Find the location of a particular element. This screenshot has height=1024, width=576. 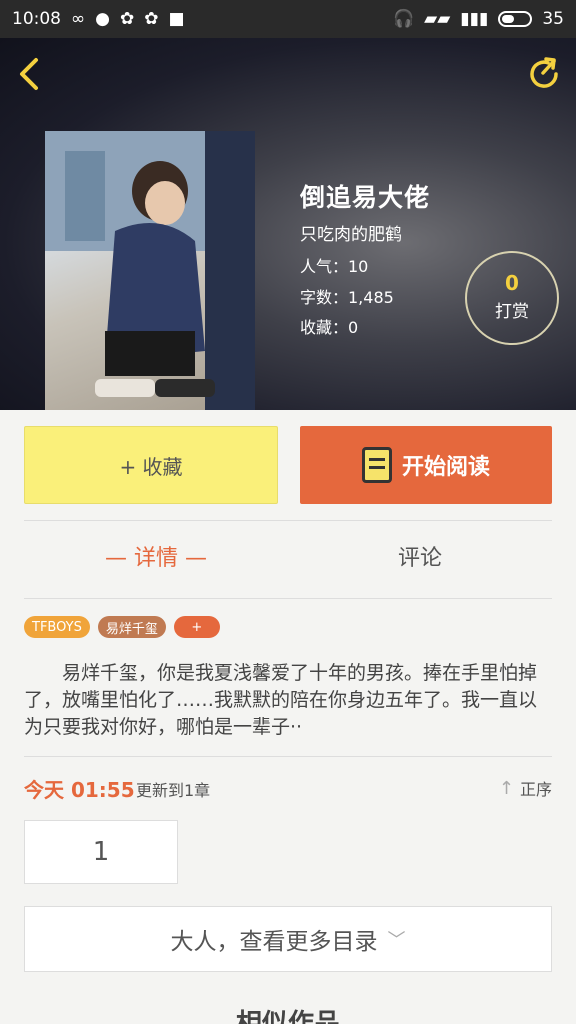

paw-icon-2: ✿ is located at coordinates (151, 18).